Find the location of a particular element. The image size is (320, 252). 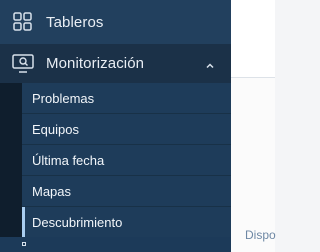

sidebar-item-mapas: Mapas is located at coordinates (126, 191).